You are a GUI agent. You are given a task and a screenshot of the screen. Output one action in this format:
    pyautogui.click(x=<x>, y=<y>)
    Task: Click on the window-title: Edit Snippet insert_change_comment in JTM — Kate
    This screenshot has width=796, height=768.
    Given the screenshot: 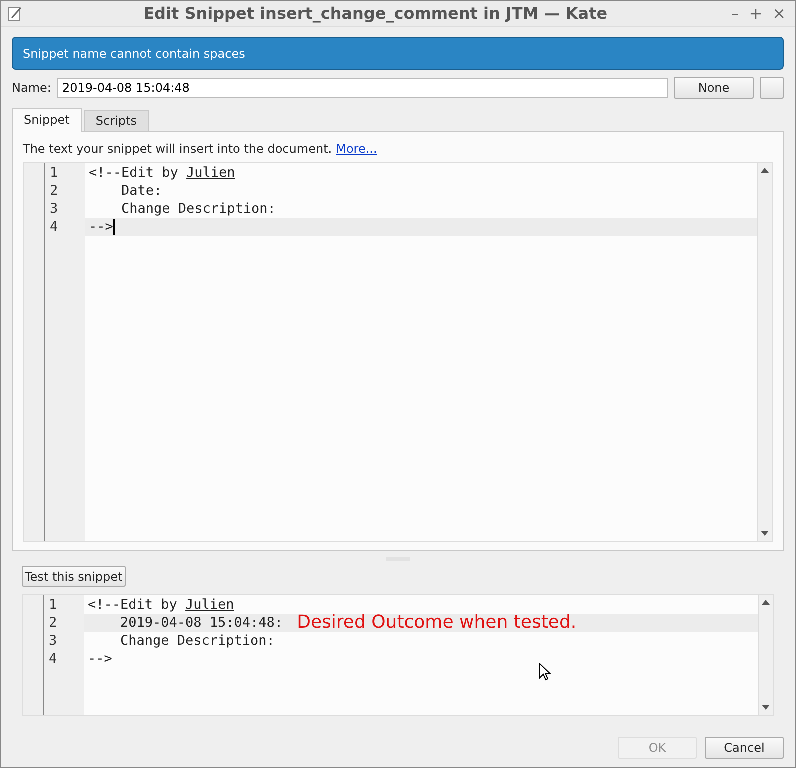 What is the action you would take?
    pyautogui.click(x=375, y=13)
    